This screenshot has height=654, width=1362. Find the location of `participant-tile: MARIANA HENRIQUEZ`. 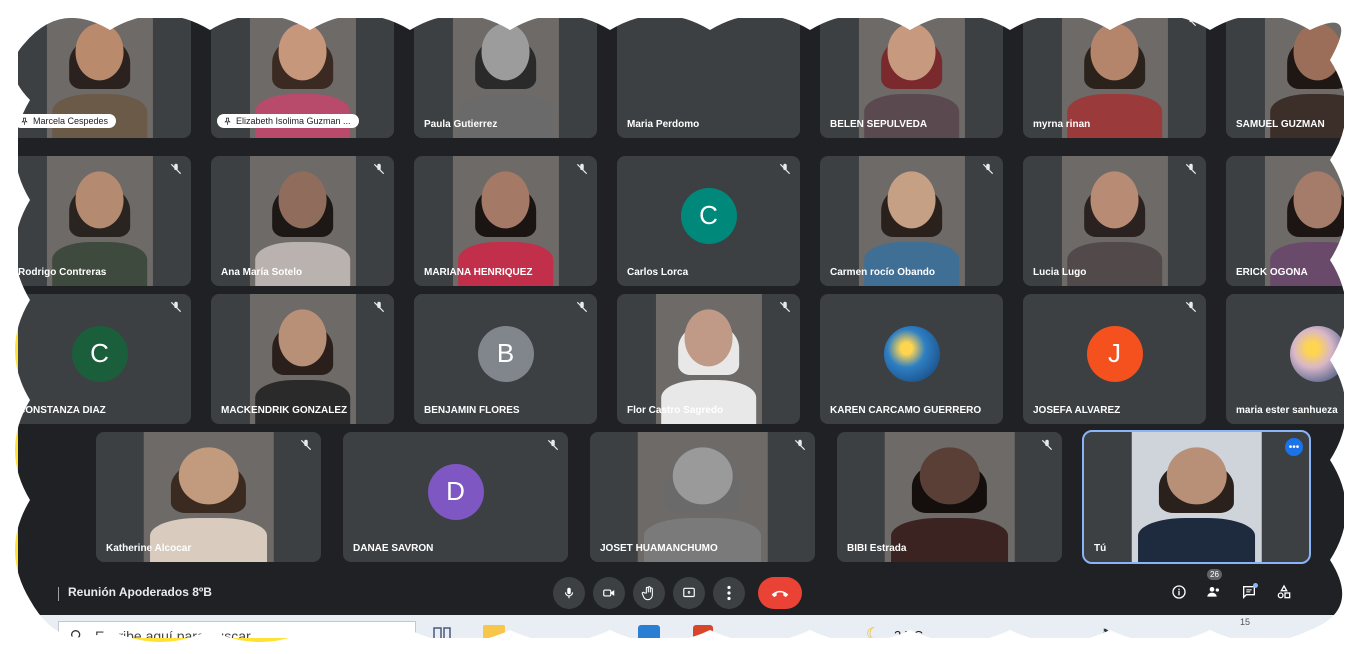

participant-tile: MARIANA HENRIQUEZ is located at coordinates (505, 221).